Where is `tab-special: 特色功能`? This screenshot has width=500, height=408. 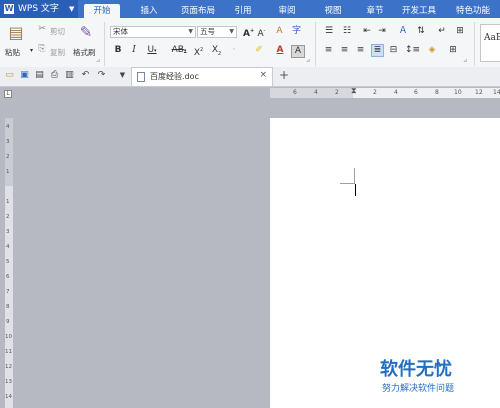
tab-special: 特色功能 is located at coordinates (473, 11).